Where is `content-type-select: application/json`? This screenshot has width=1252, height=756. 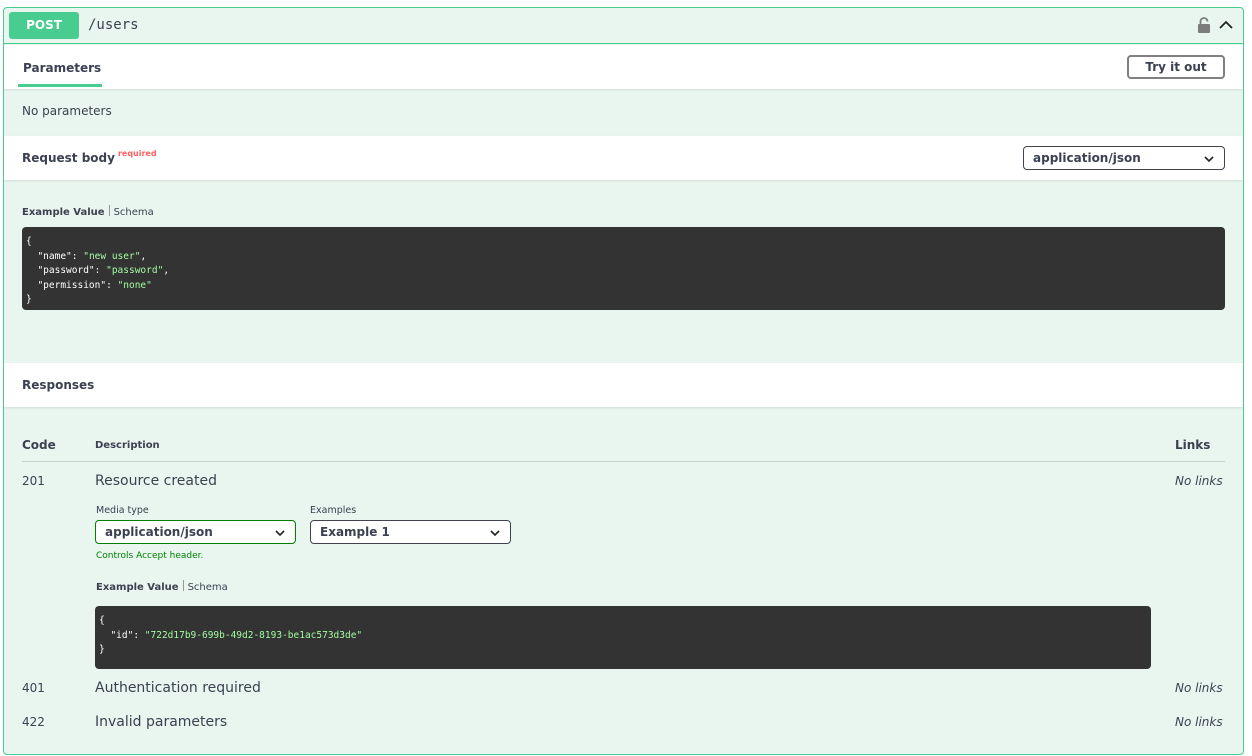 content-type-select: application/json is located at coordinates (1124, 158).